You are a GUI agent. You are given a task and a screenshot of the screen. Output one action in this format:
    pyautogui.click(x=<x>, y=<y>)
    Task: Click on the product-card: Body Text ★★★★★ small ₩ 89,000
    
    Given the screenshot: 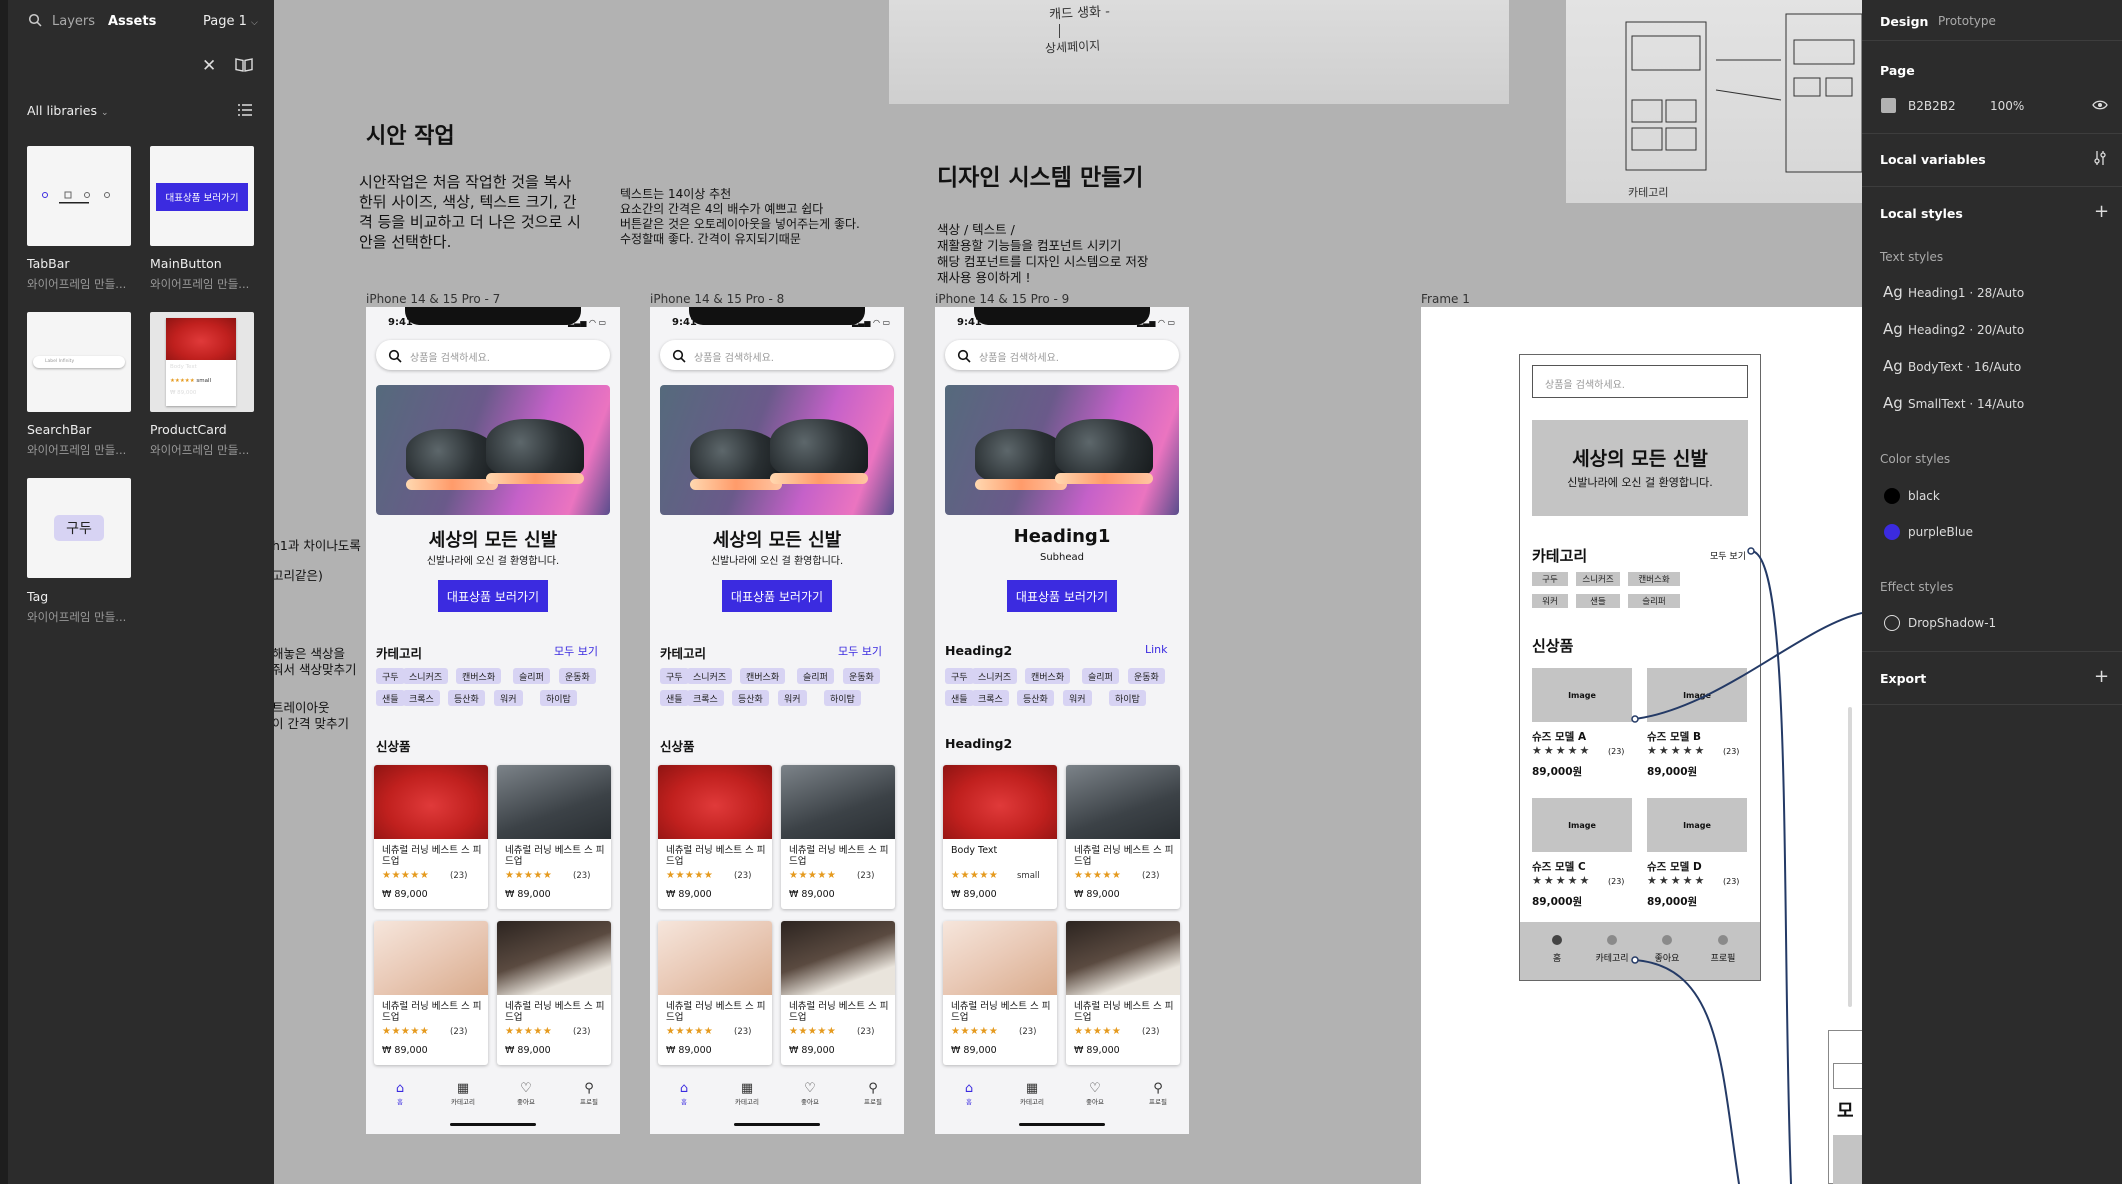 What is the action you would take?
    pyautogui.click(x=1000, y=837)
    